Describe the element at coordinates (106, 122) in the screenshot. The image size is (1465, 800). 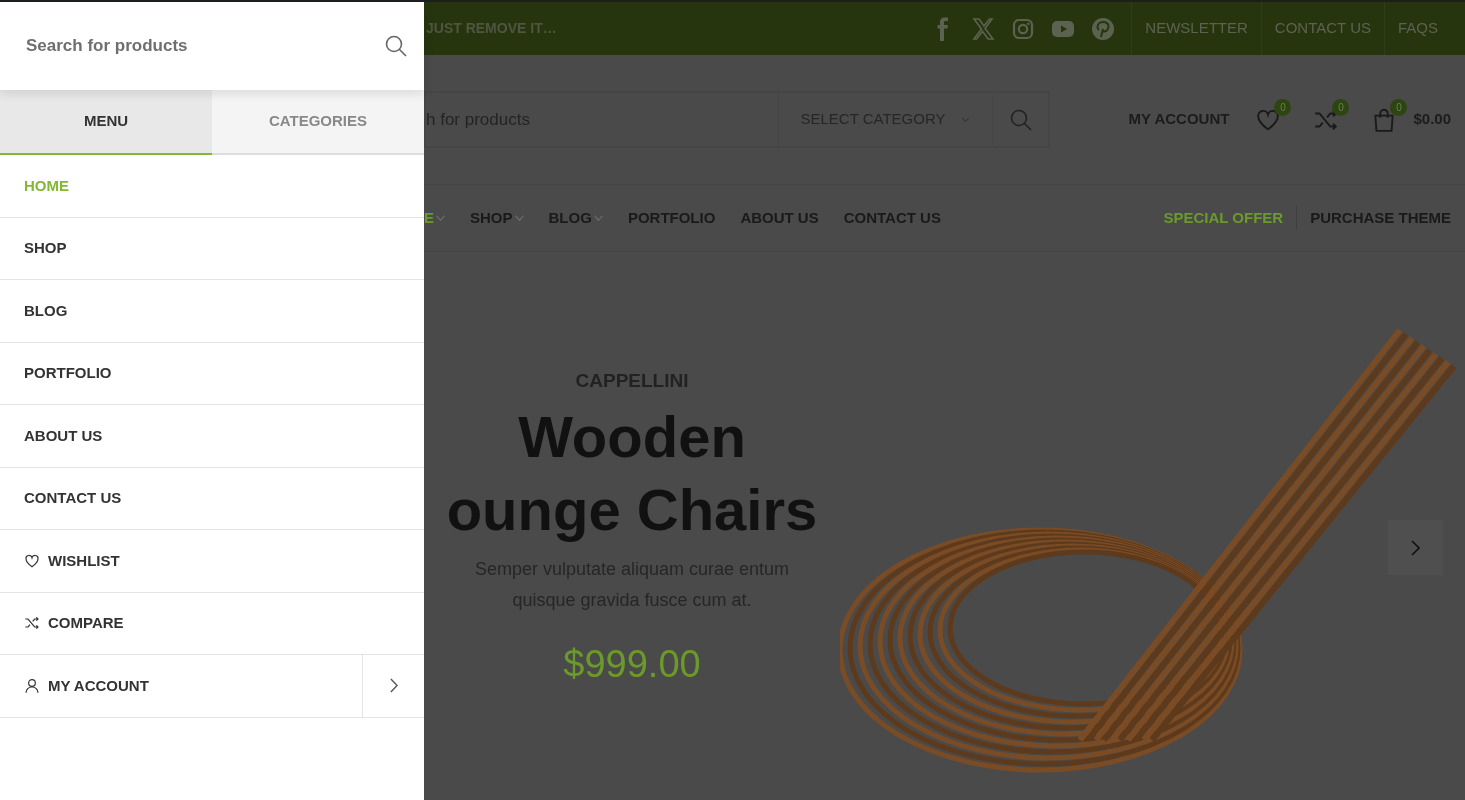
I see `menu-tab: MENU` at that location.